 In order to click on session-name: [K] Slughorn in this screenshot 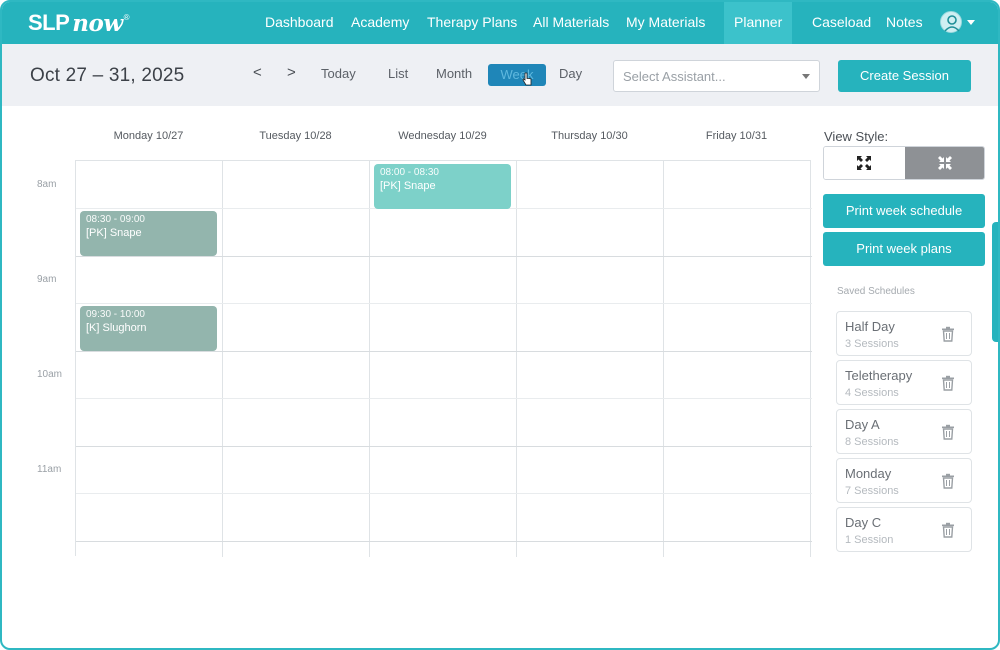, I will do `click(116, 328)`.